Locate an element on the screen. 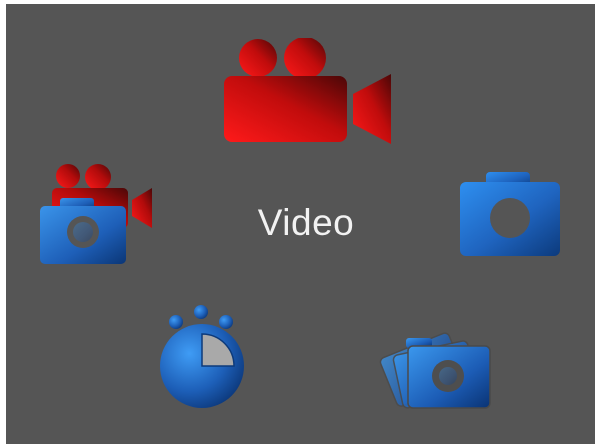 The image size is (601, 448). time-lapse-timer-icon is located at coordinates (204, 356).